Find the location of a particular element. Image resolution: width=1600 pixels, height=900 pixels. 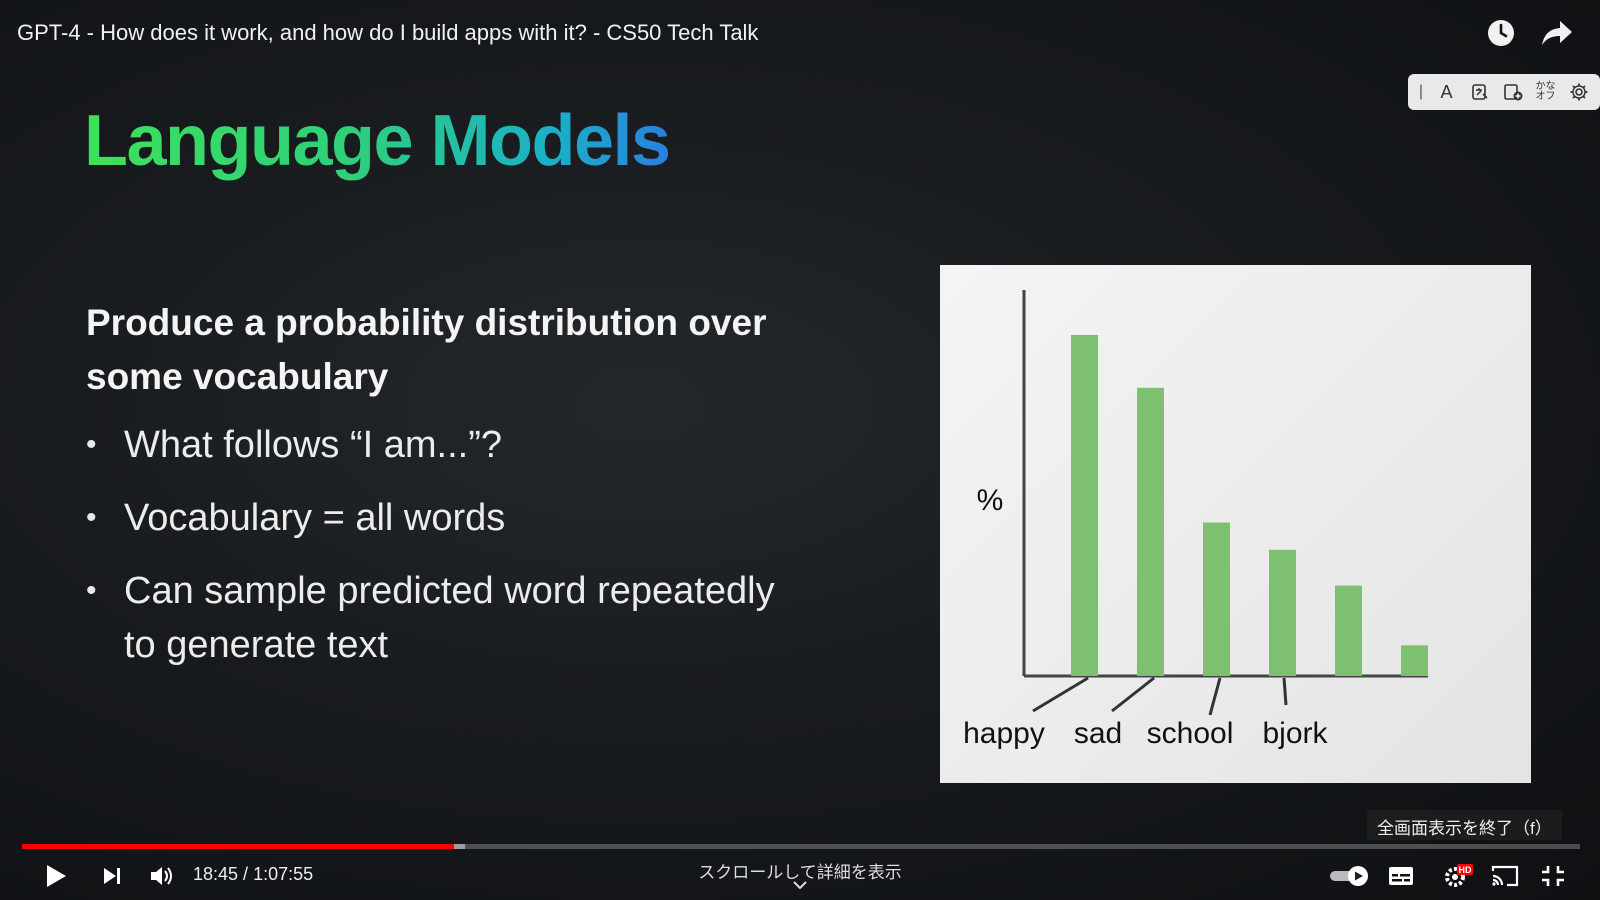

autoplay-toggle is located at coordinates (1350, 876).